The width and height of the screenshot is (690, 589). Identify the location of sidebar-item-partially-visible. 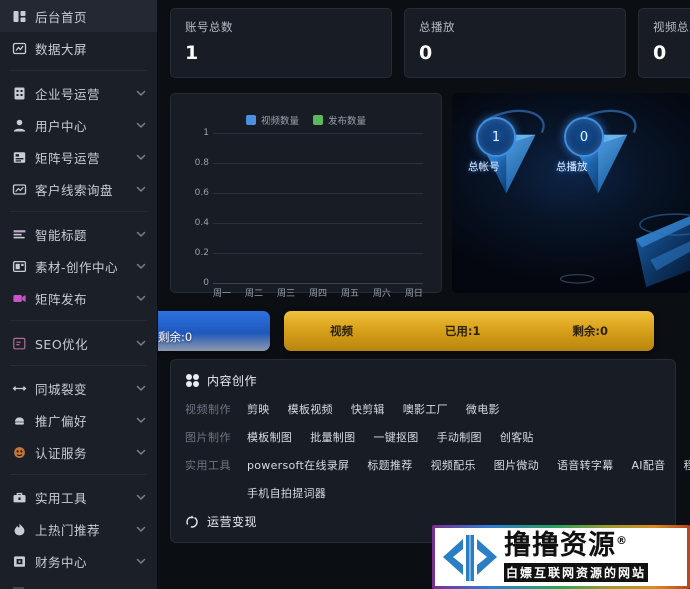
(78, 583).